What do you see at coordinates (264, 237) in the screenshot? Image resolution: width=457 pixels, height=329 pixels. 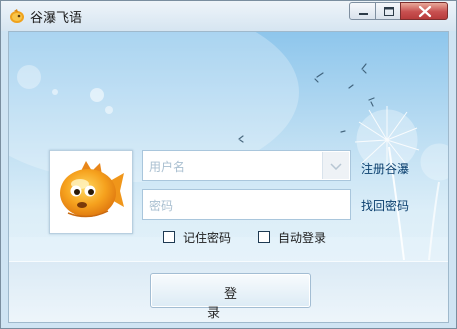 I see `auto-login-checkbox` at bounding box center [264, 237].